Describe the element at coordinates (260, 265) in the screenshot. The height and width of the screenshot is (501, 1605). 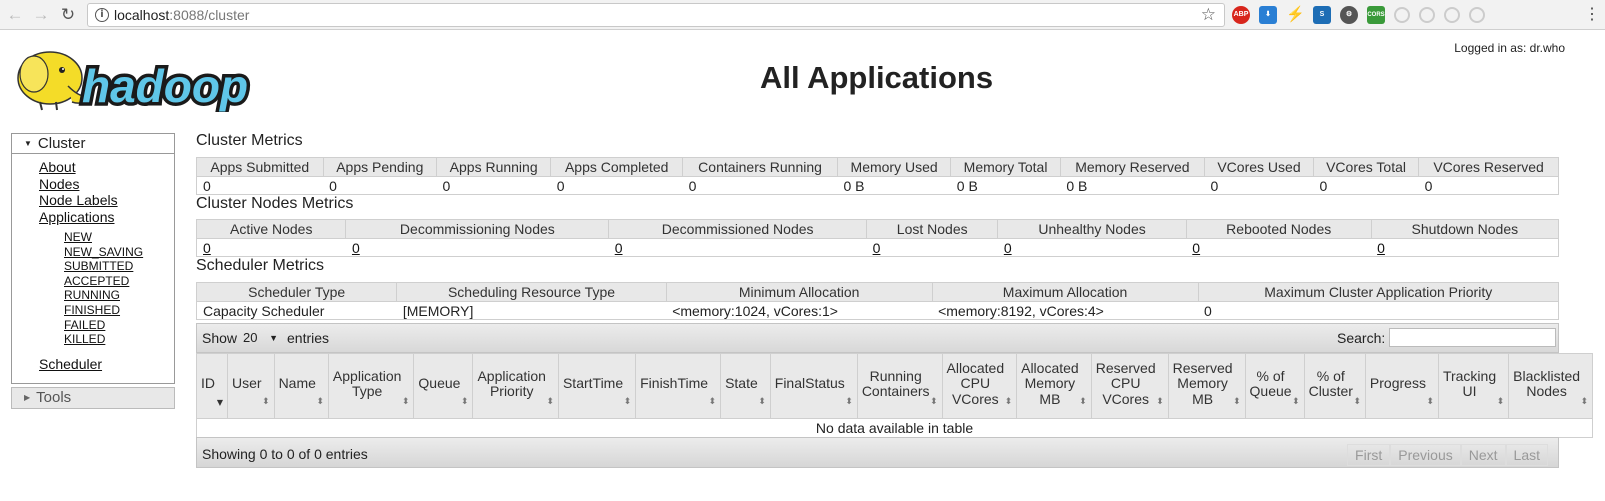
I see `scheduler-metrics-title: Scheduler Metrics` at that location.